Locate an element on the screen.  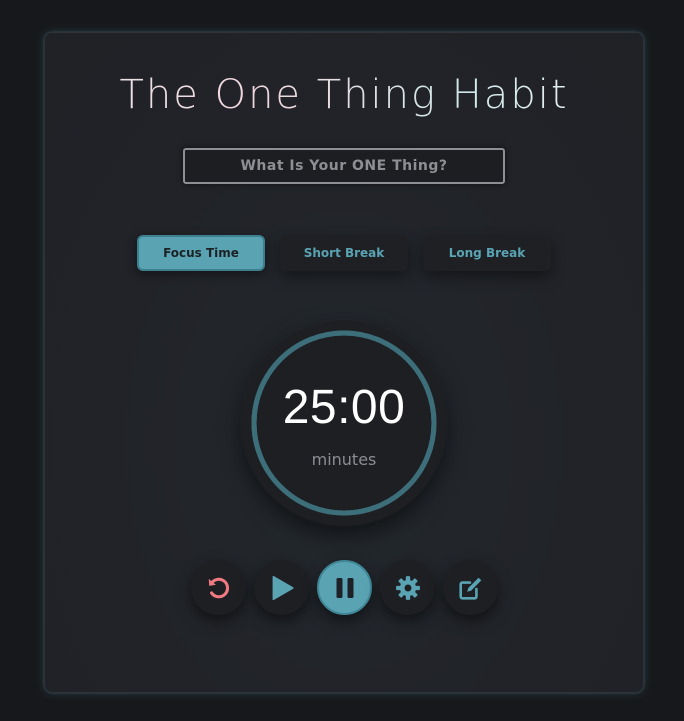
settings-button is located at coordinates (407, 587).